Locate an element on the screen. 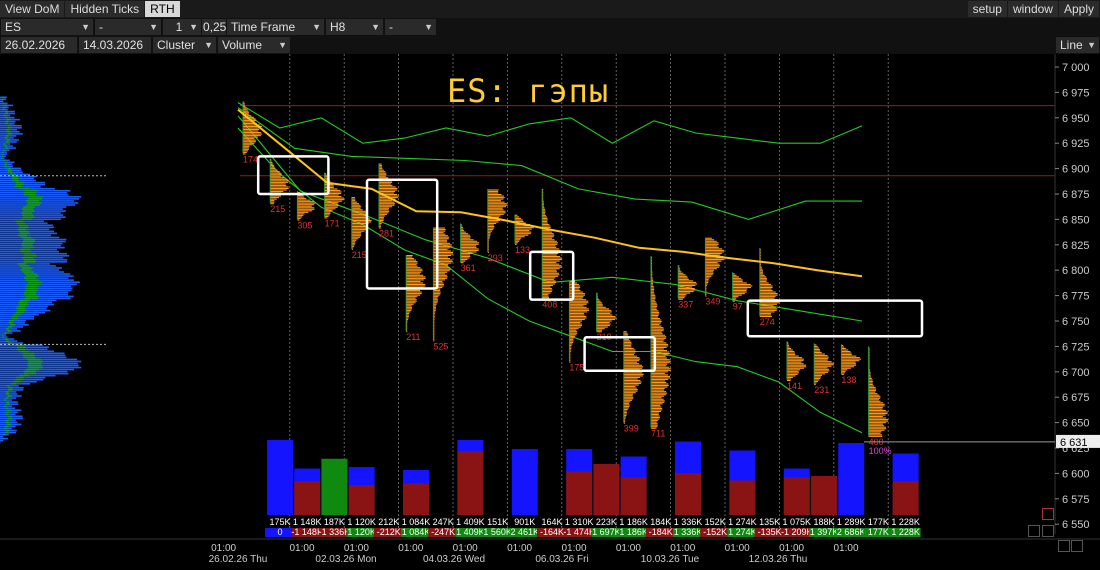 The height and width of the screenshot is (570, 1100). field7-select: - ▼ is located at coordinates (410, 27).